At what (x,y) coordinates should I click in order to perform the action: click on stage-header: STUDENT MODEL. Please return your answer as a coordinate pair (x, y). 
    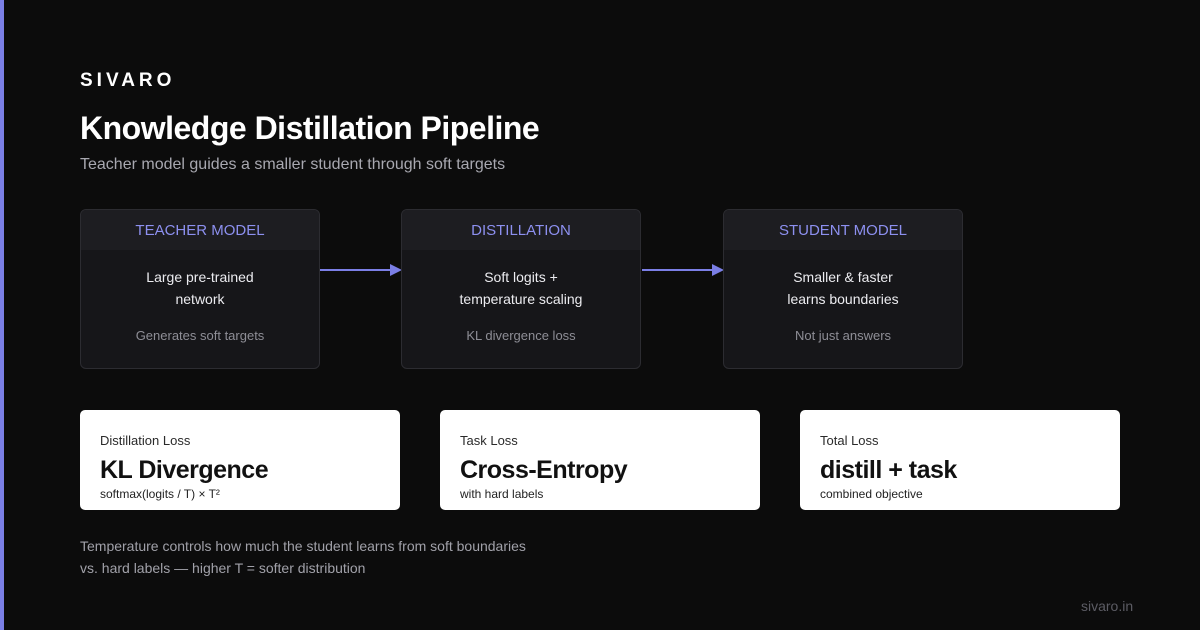
    Looking at the image, I should click on (843, 230).